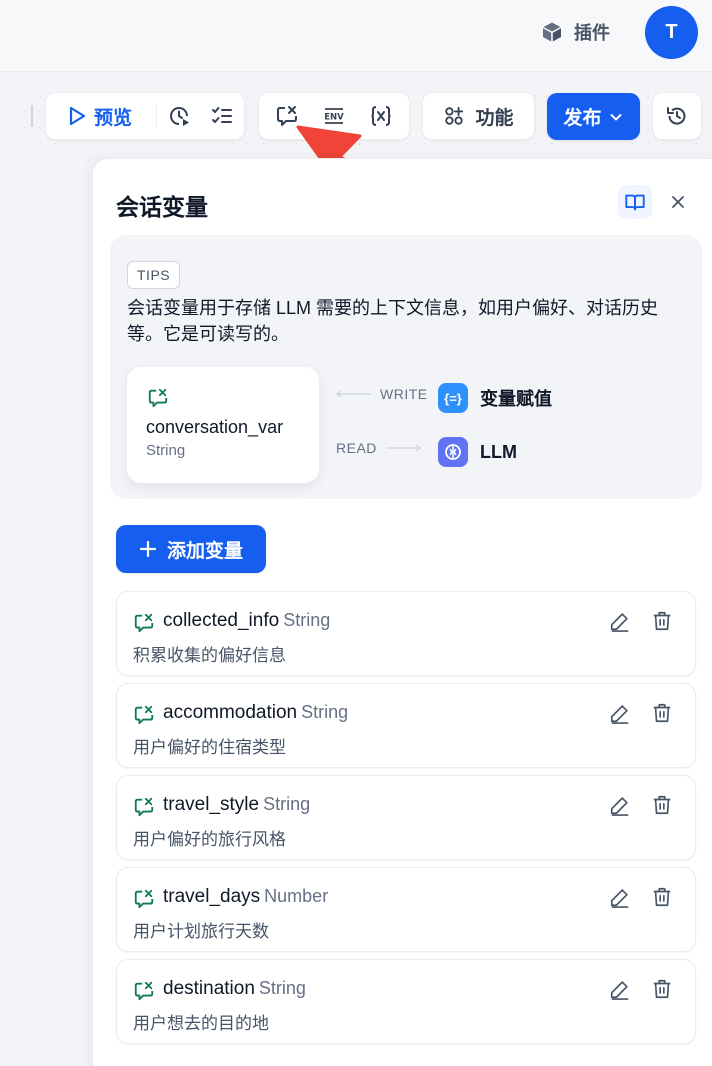 Image resolution: width=712 pixels, height=1066 pixels. I want to click on variable-name: accommodation, so click(230, 712).